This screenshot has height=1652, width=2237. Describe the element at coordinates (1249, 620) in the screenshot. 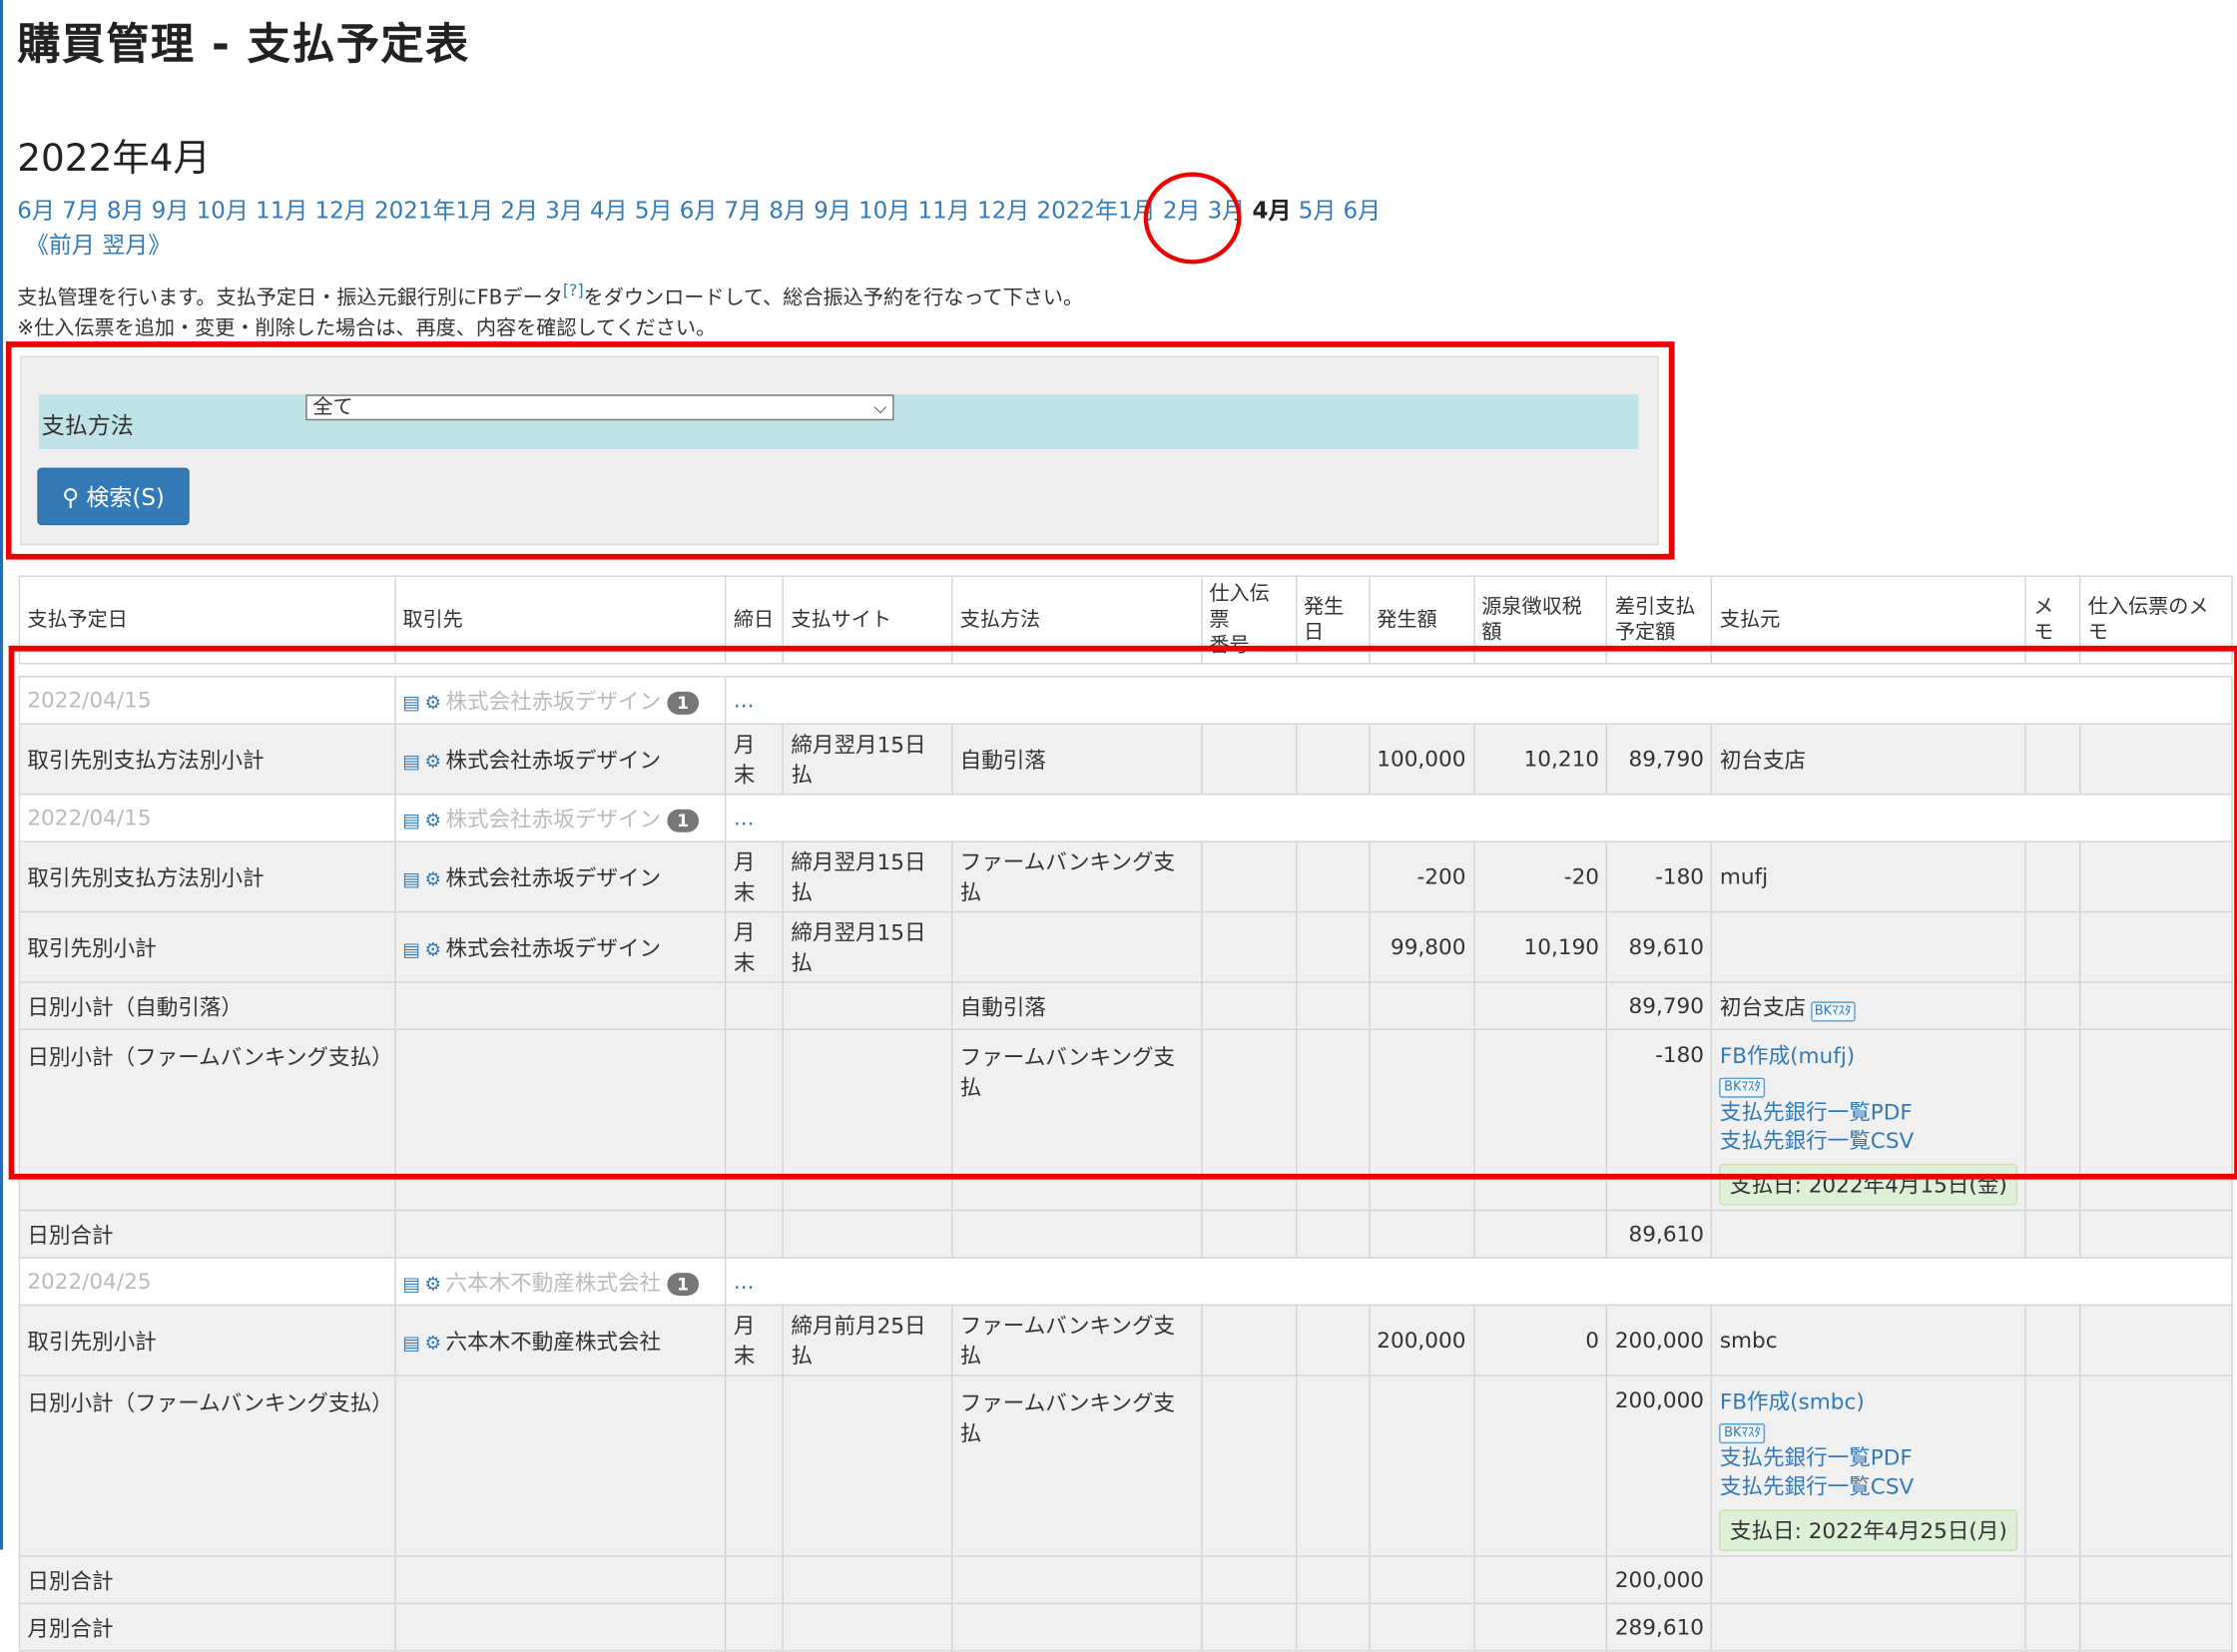

I see `col-header: 仕入伝票 番号` at that location.